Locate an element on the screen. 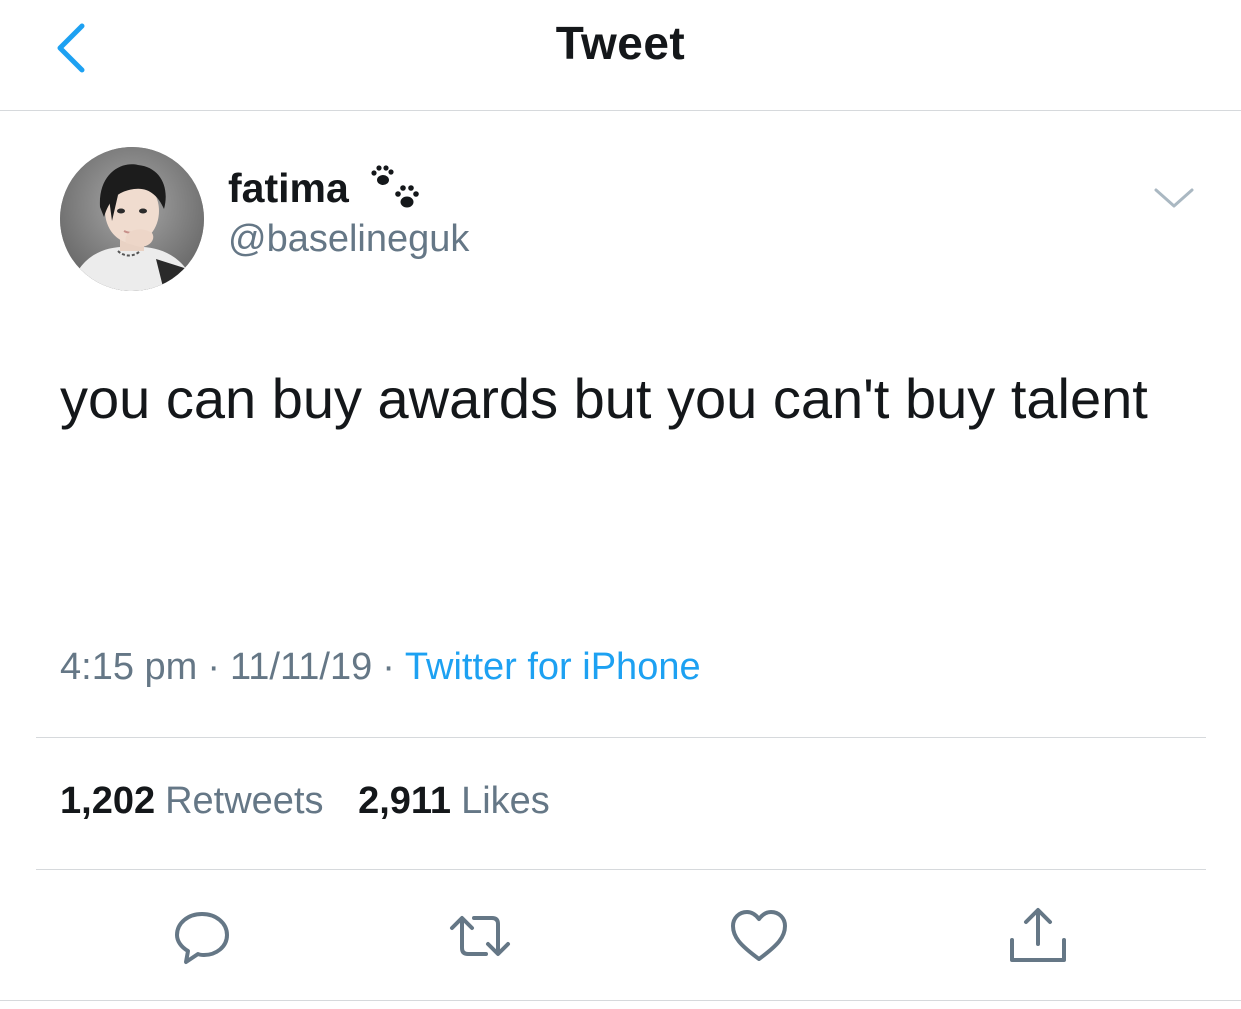  tweet-stats: 1,202 Retweets 2,911 Likes is located at coordinates (317, 801).